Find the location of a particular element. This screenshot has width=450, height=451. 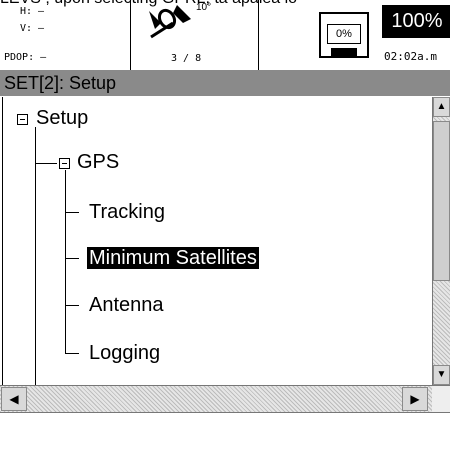

tree-item-tracking: Tracking is located at coordinates (127, 212).